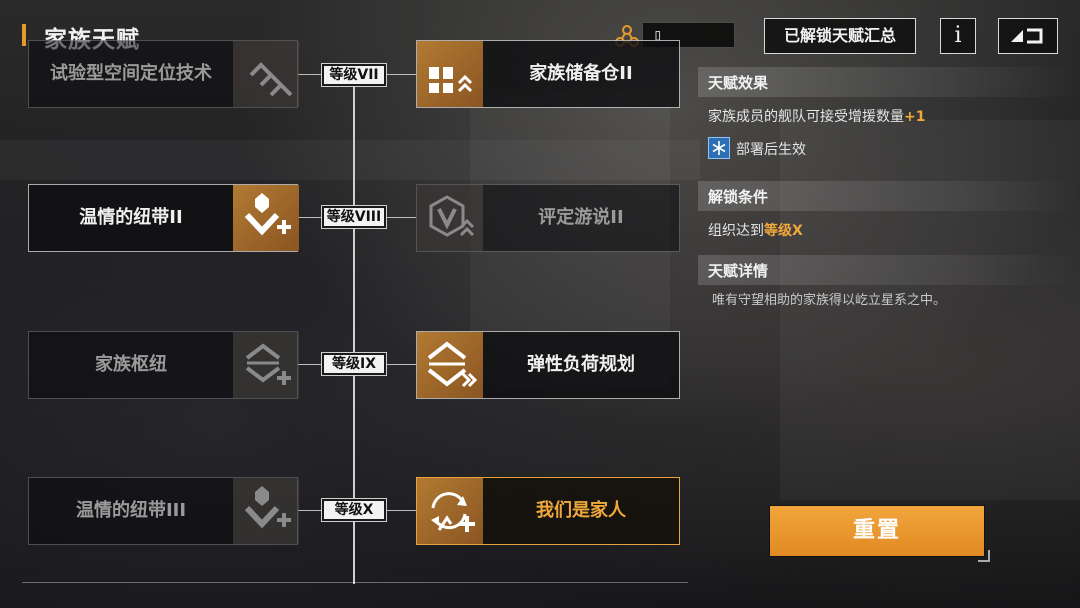 Image resolution: width=1080 pixels, height=608 pixels. What do you see at coordinates (736, 231) in the screenshot?
I see `unlock-text: 组织达到` at bounding box center [736, 231].